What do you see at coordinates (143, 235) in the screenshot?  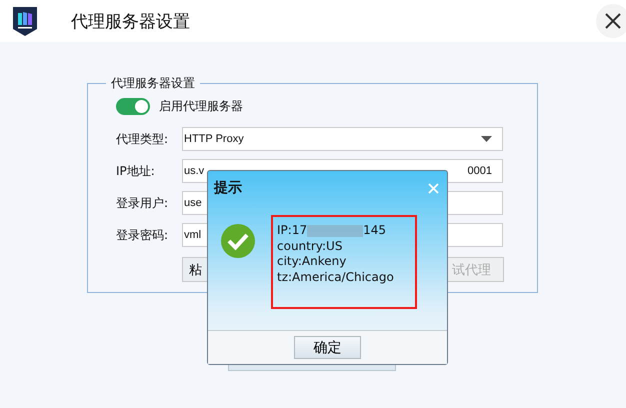 I see `field-label: 登录密码:` at bounding box center [143, 235].